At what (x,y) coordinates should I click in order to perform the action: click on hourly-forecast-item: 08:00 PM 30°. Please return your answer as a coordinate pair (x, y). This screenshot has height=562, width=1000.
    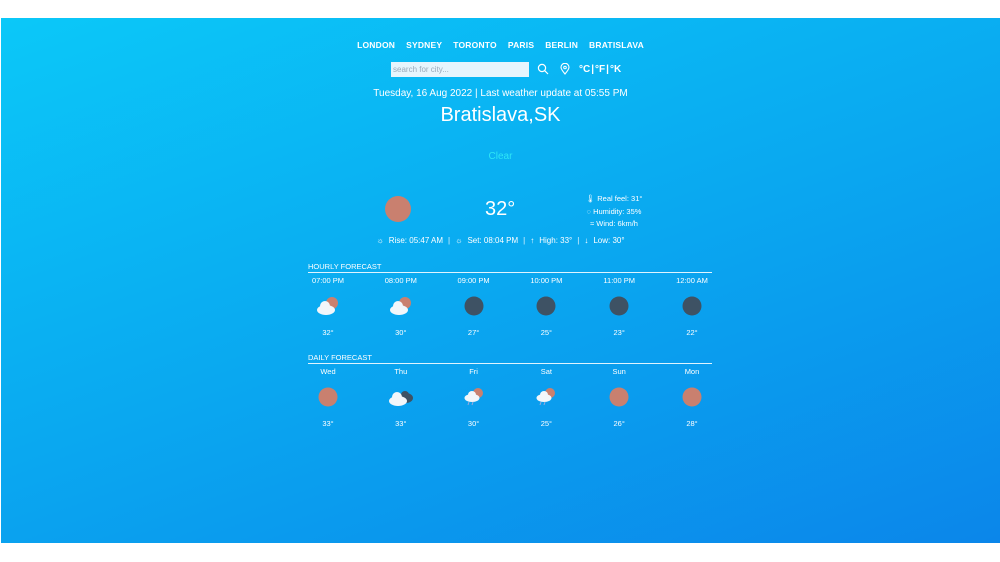
    Looking at the image, I should click on (401, 305).